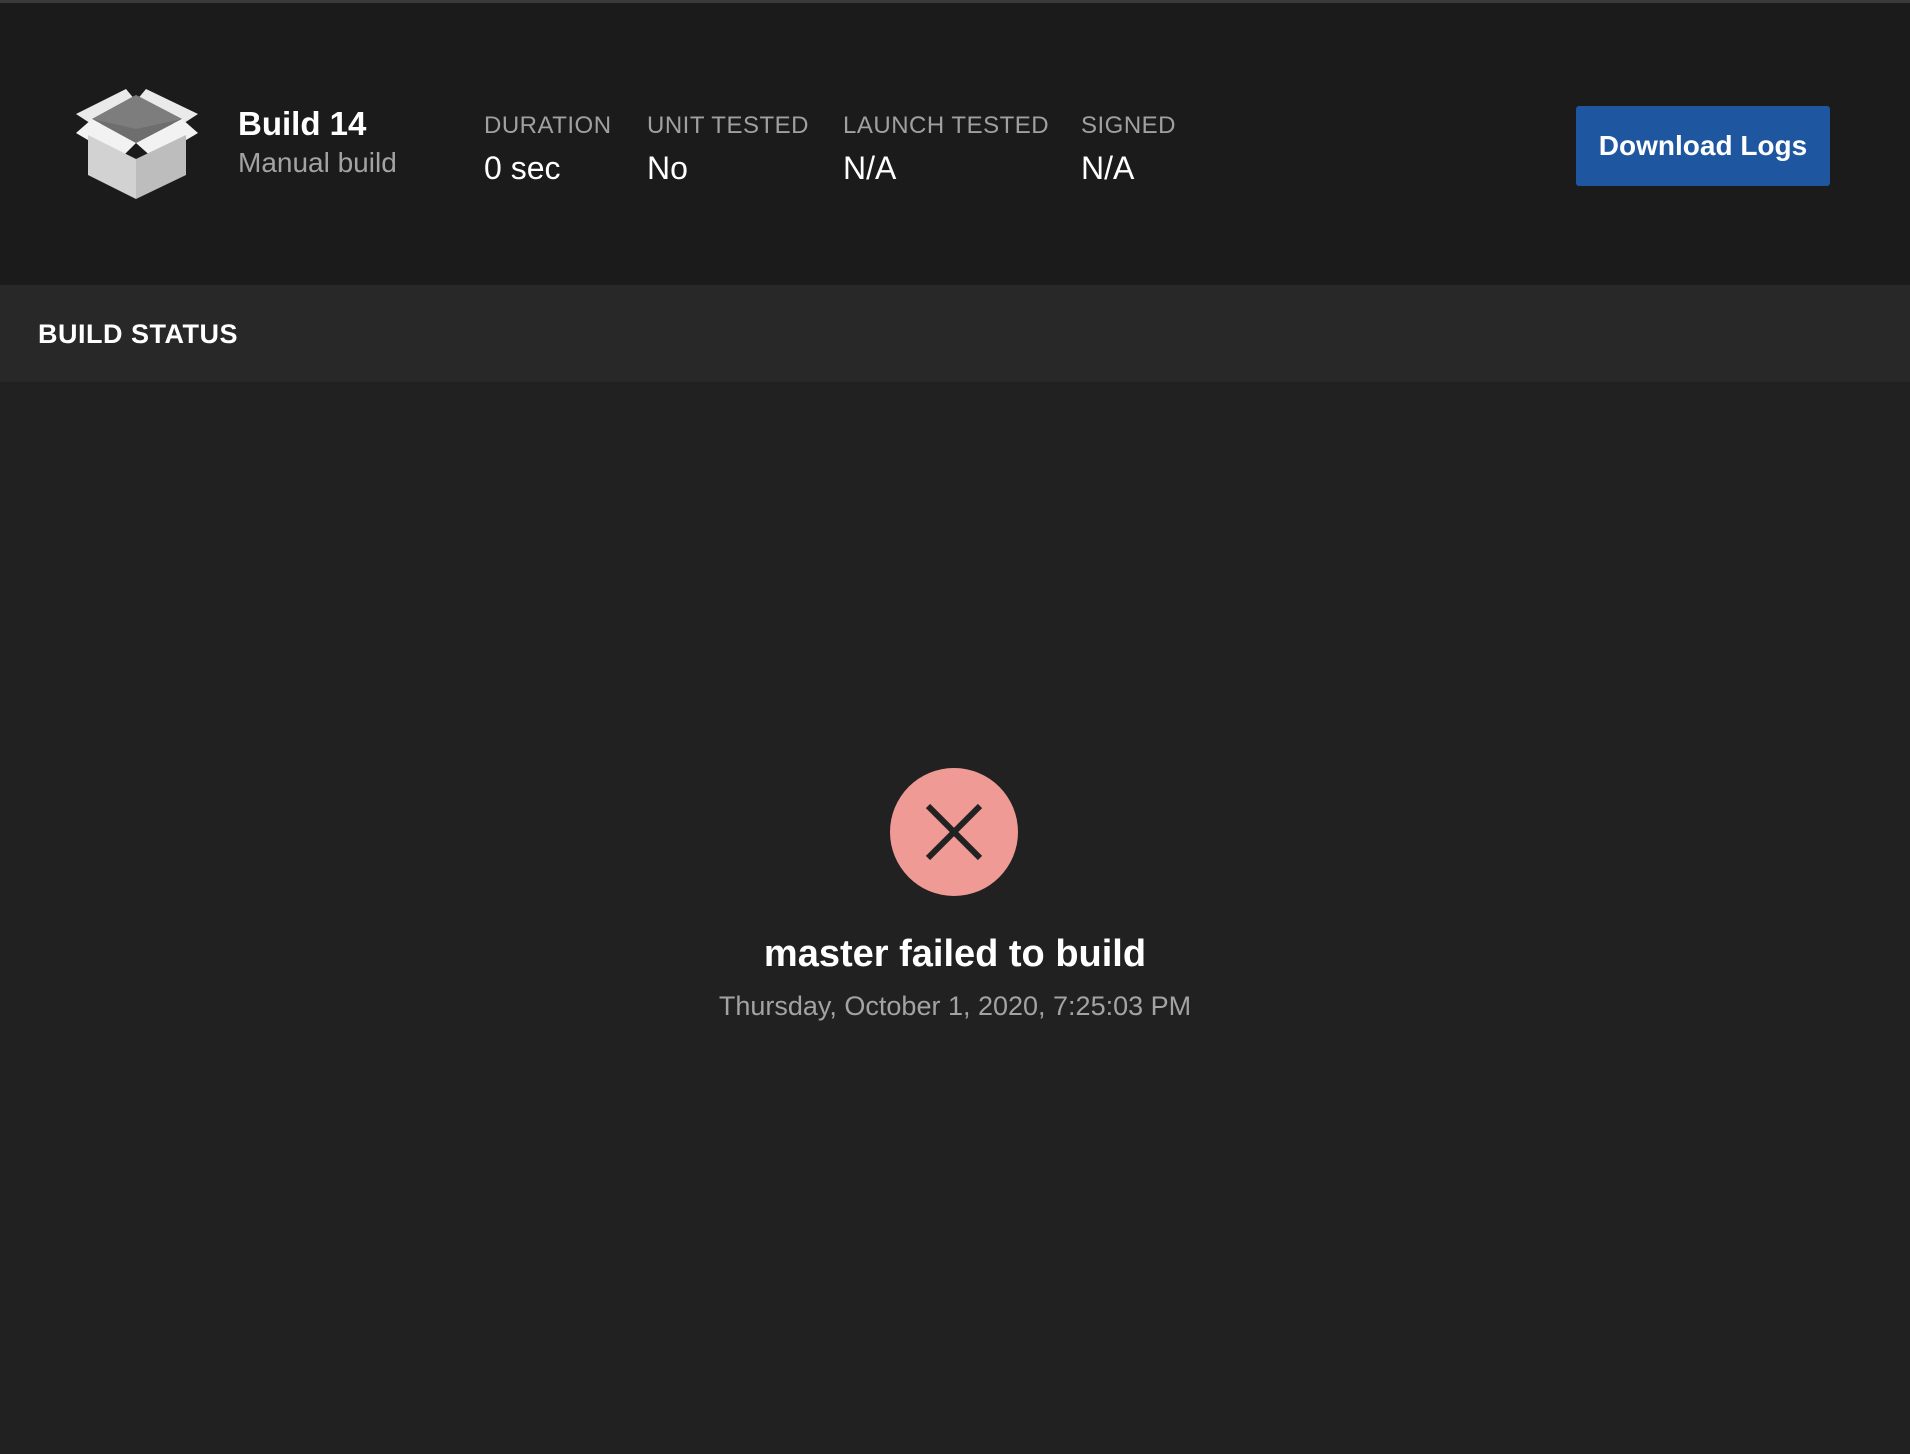 The width and height of the screenshot is (1910, 1454). I want to click on stat-label: LAUNCH TESTED, so click(946, 125).